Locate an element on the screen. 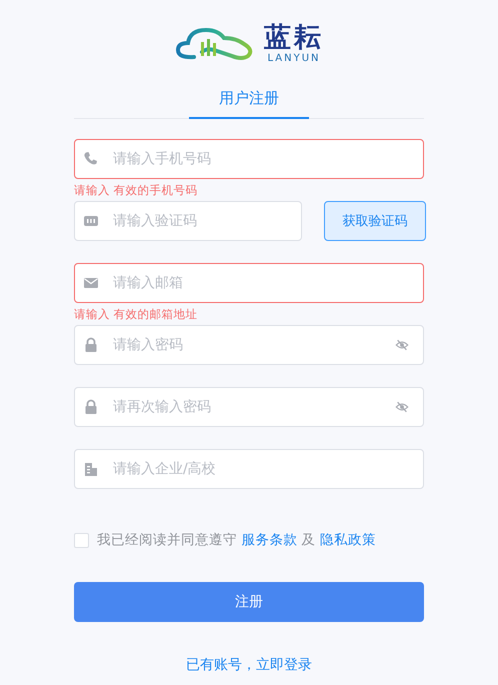  text-input: 请输入手机号码 is located at coordinates (258, 159).